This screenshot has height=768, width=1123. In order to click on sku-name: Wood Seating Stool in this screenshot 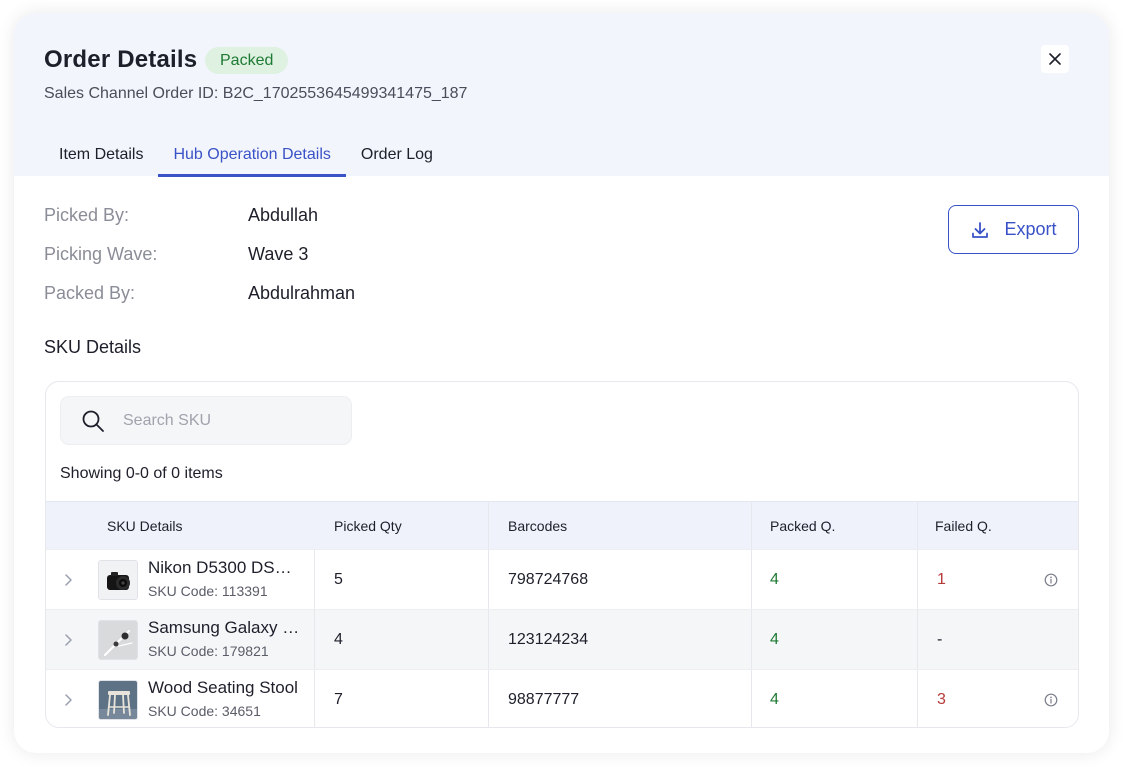, I will do `click(223, 687)`.